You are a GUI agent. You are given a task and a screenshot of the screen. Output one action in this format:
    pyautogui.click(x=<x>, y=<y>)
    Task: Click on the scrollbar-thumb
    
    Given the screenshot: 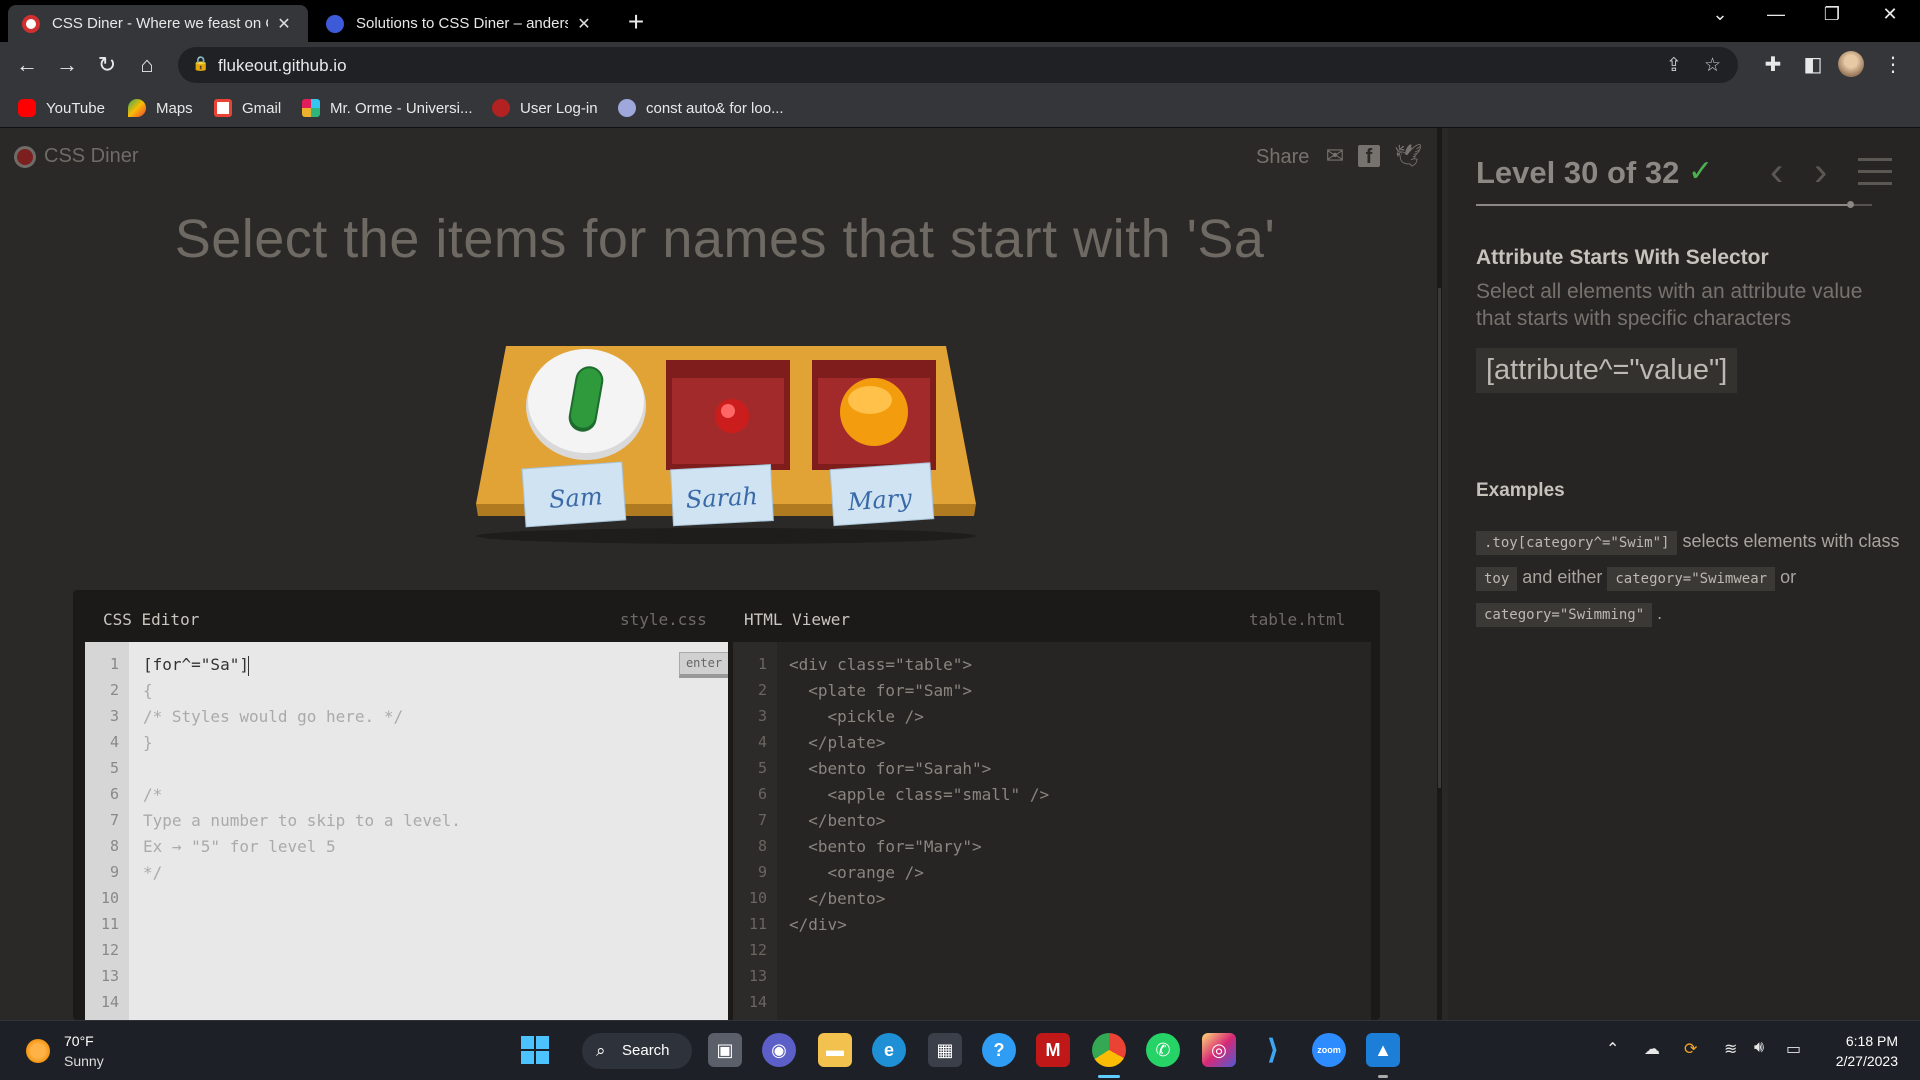 What is the action you would take?
    pyautogui.click(x=1439, y=538)
    